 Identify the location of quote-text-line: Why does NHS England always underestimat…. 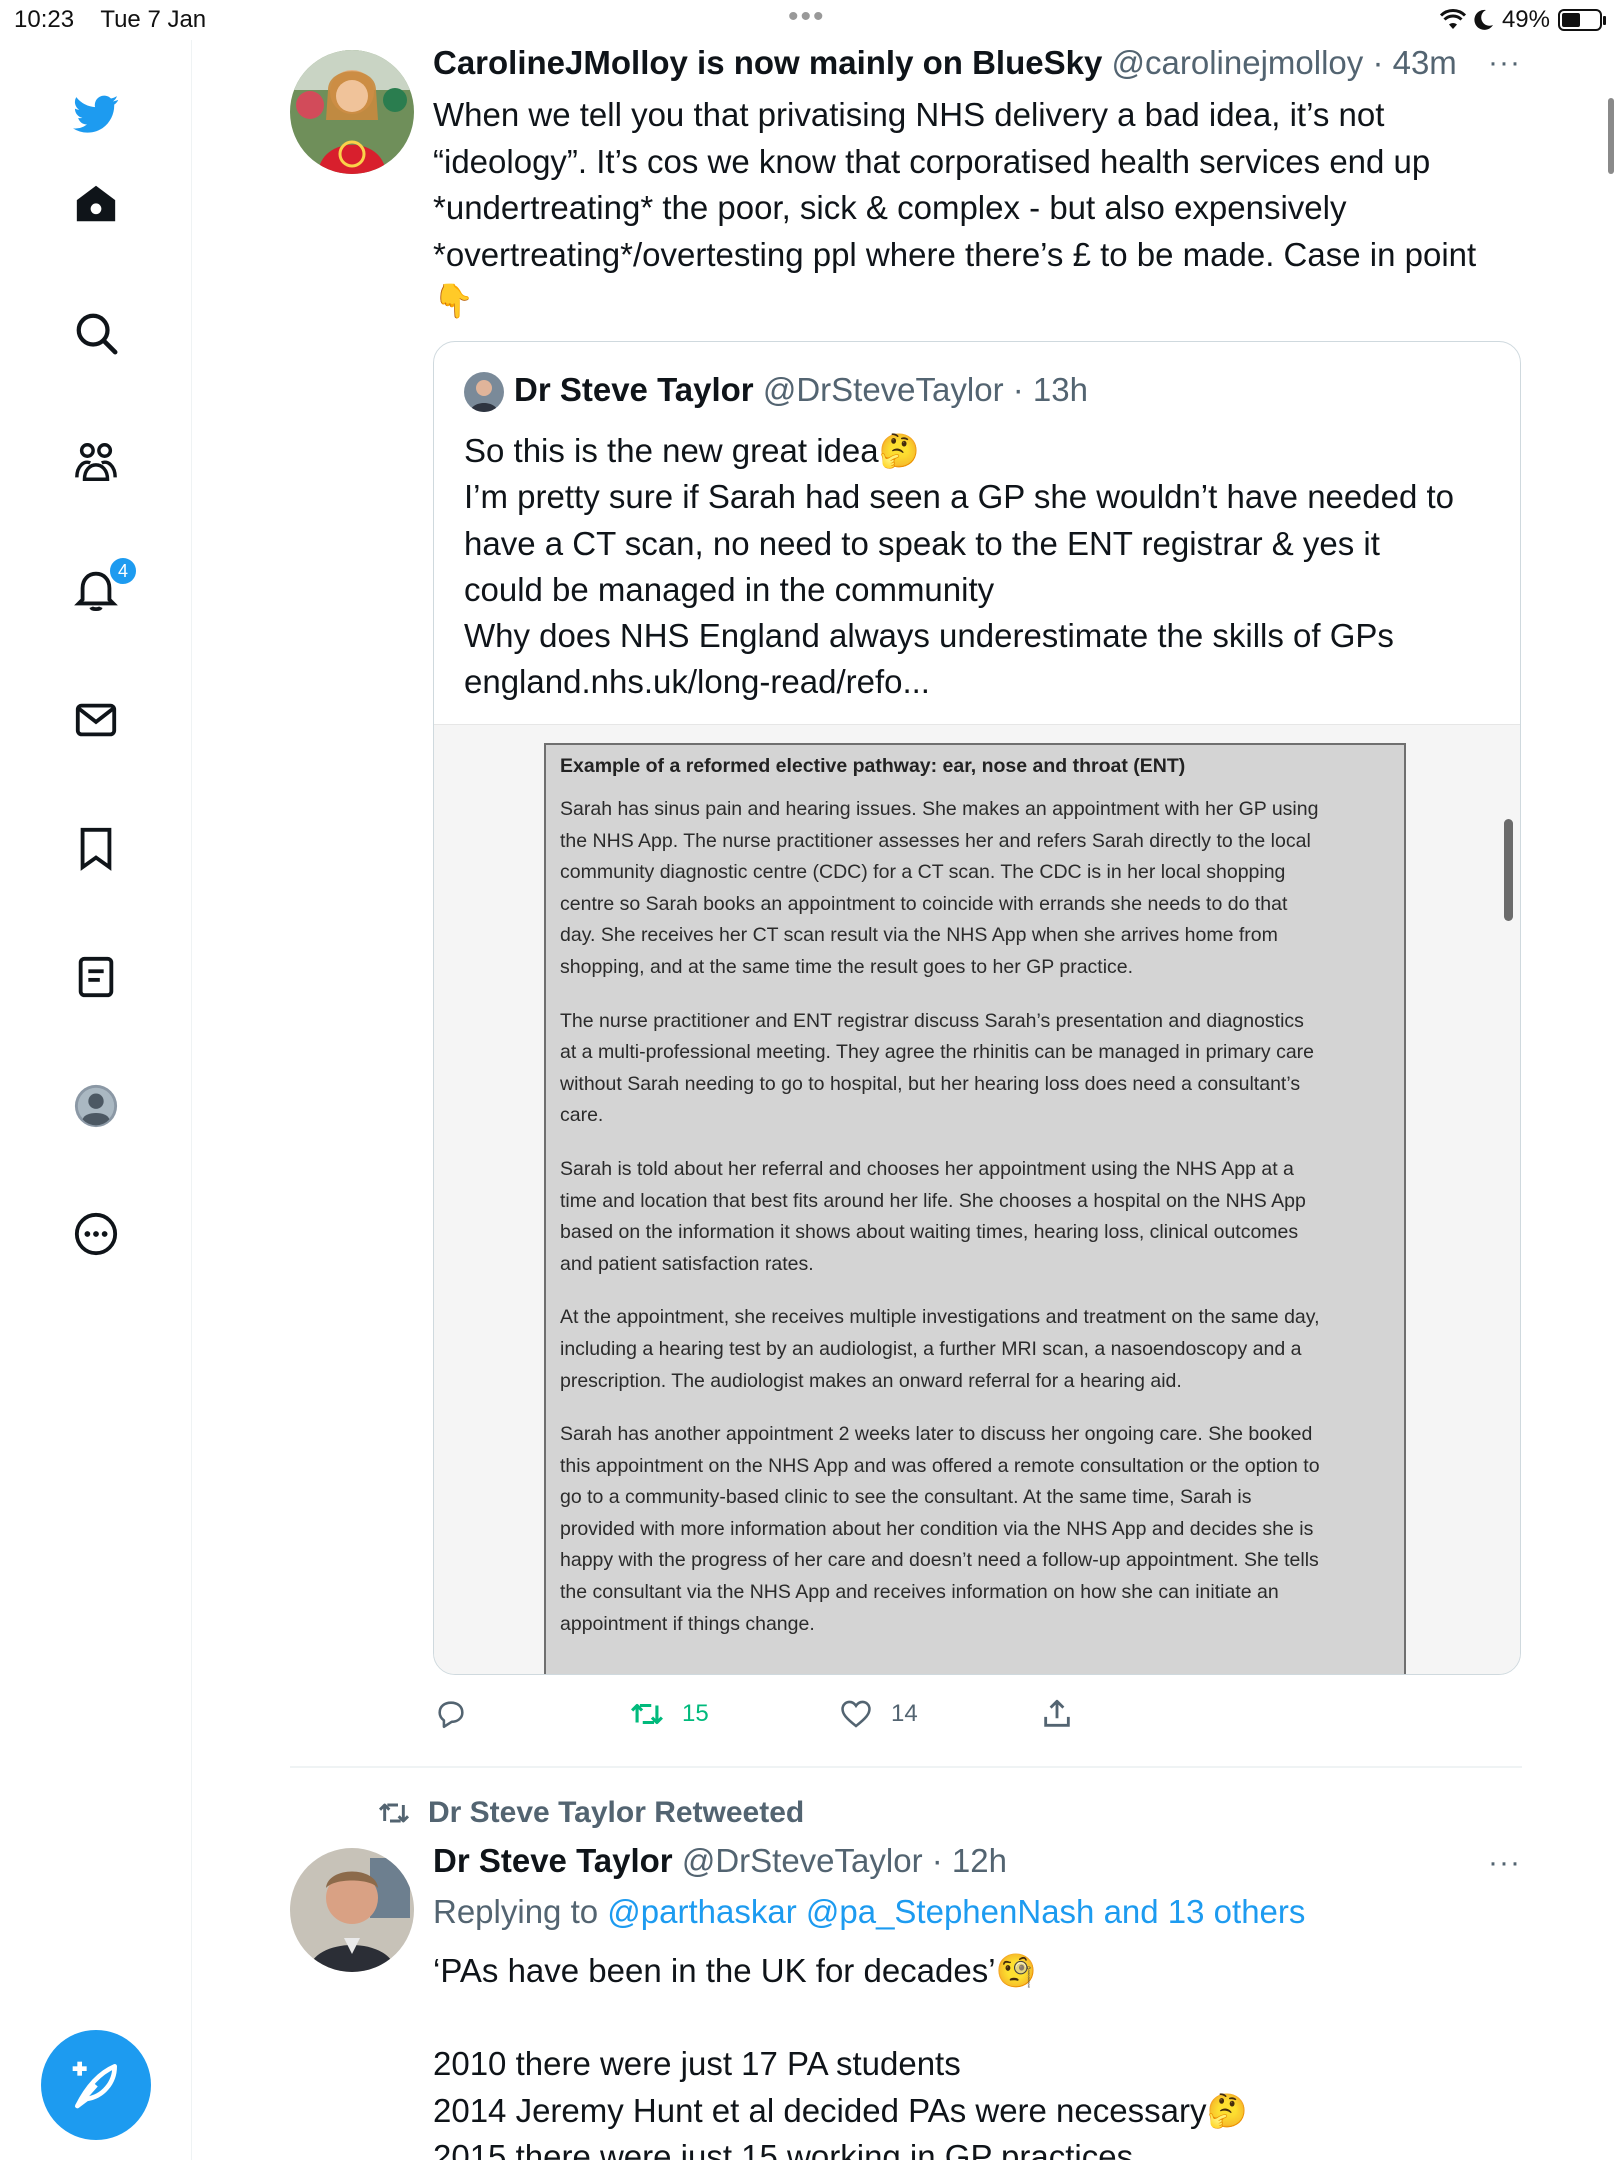
(929, 636).